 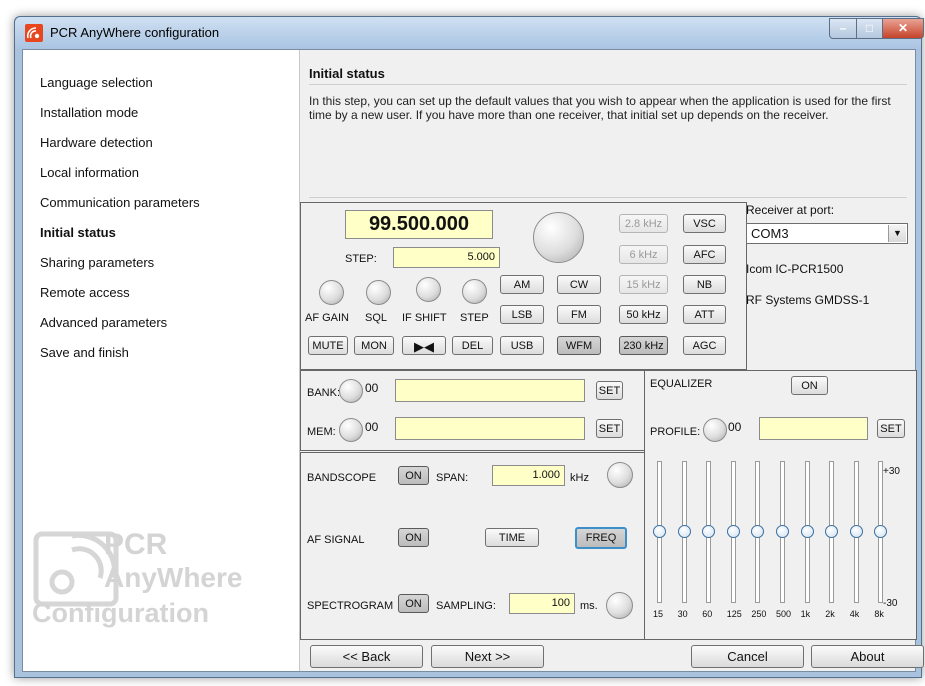 What do you see at coordinates (770, 233) in the screenshot?
I see `receiver-port-value: COM3` at bounding box center [770, 233].